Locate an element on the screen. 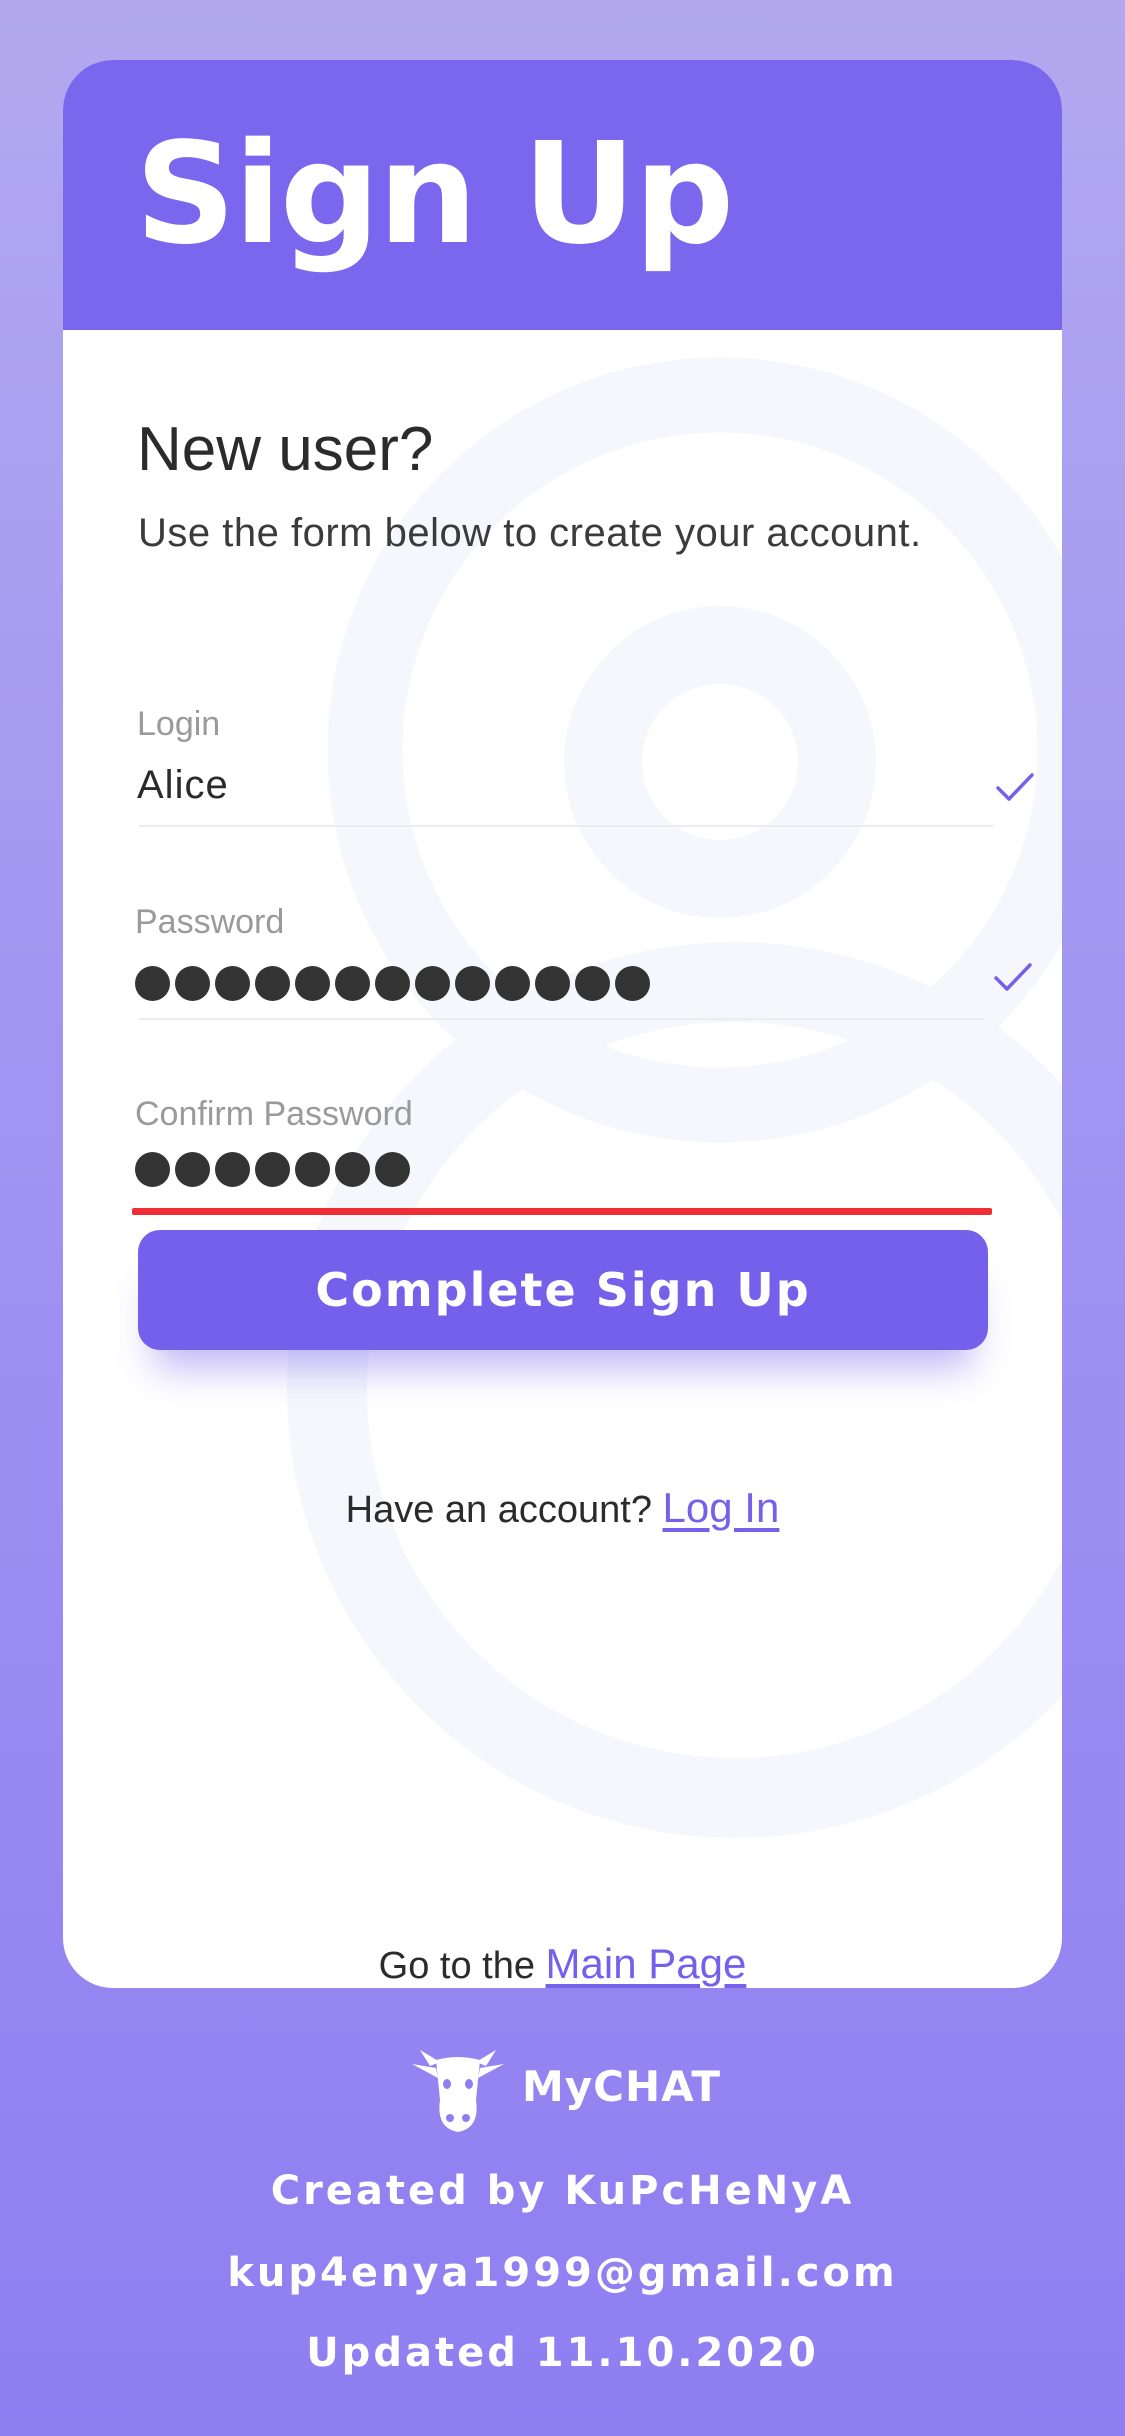  login-label: Login is located at coordinates (179, 724).